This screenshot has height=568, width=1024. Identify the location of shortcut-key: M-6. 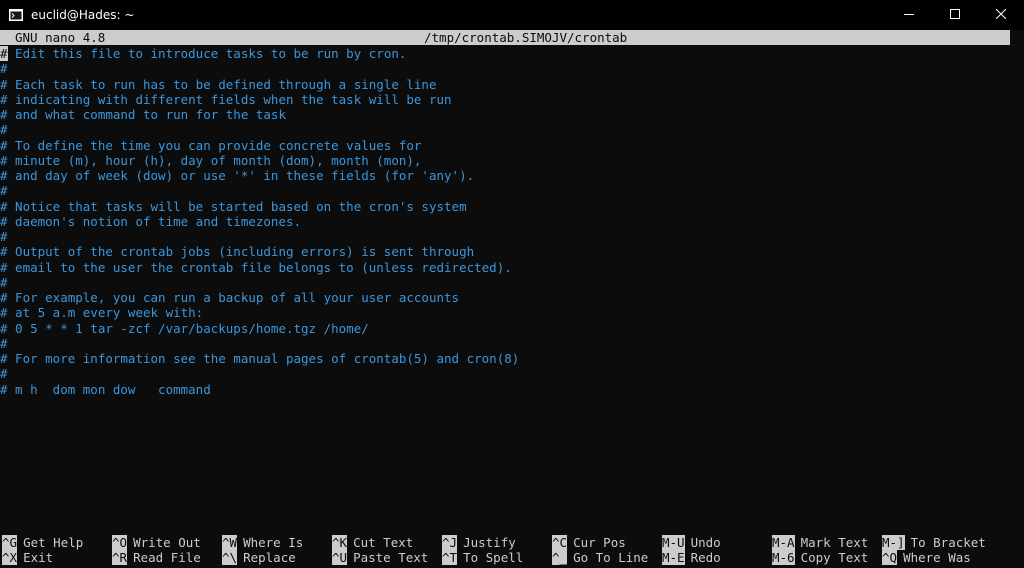
(783, 557).